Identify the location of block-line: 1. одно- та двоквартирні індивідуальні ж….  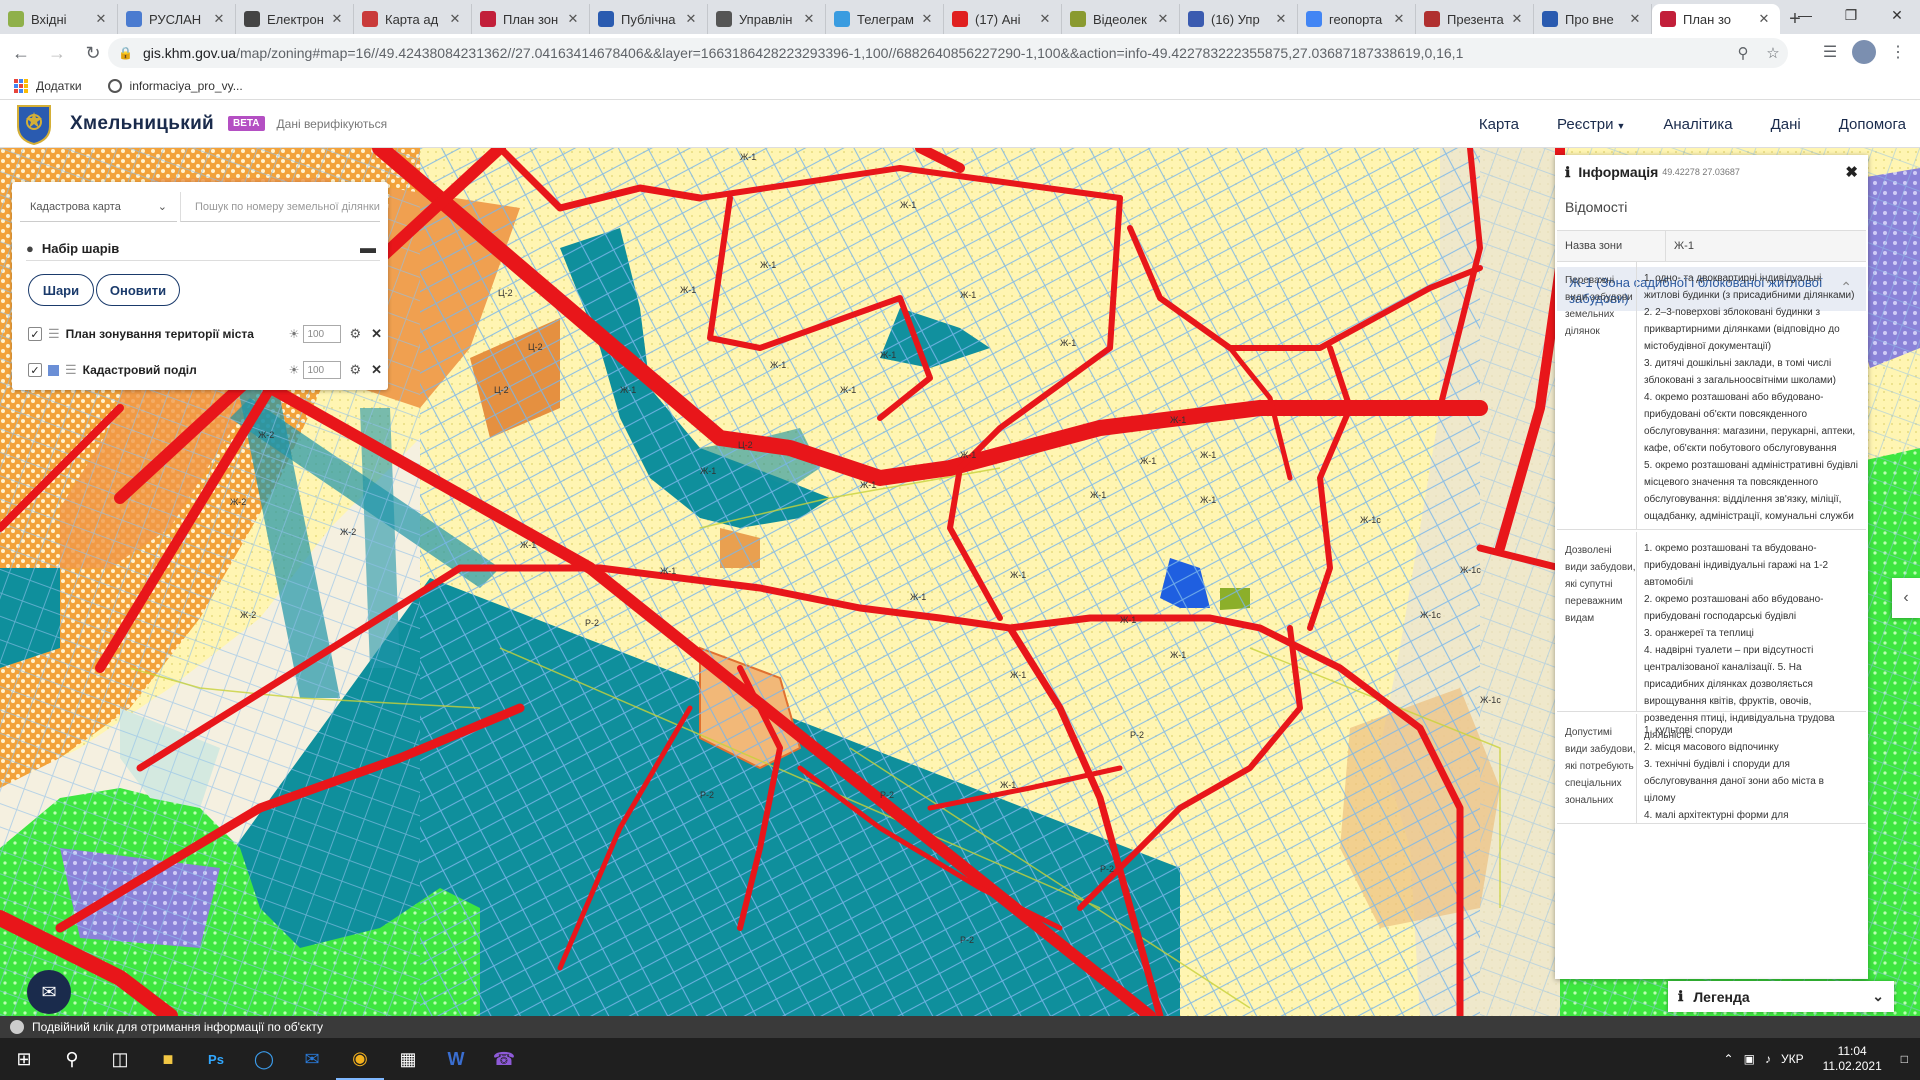
(1749, 287).